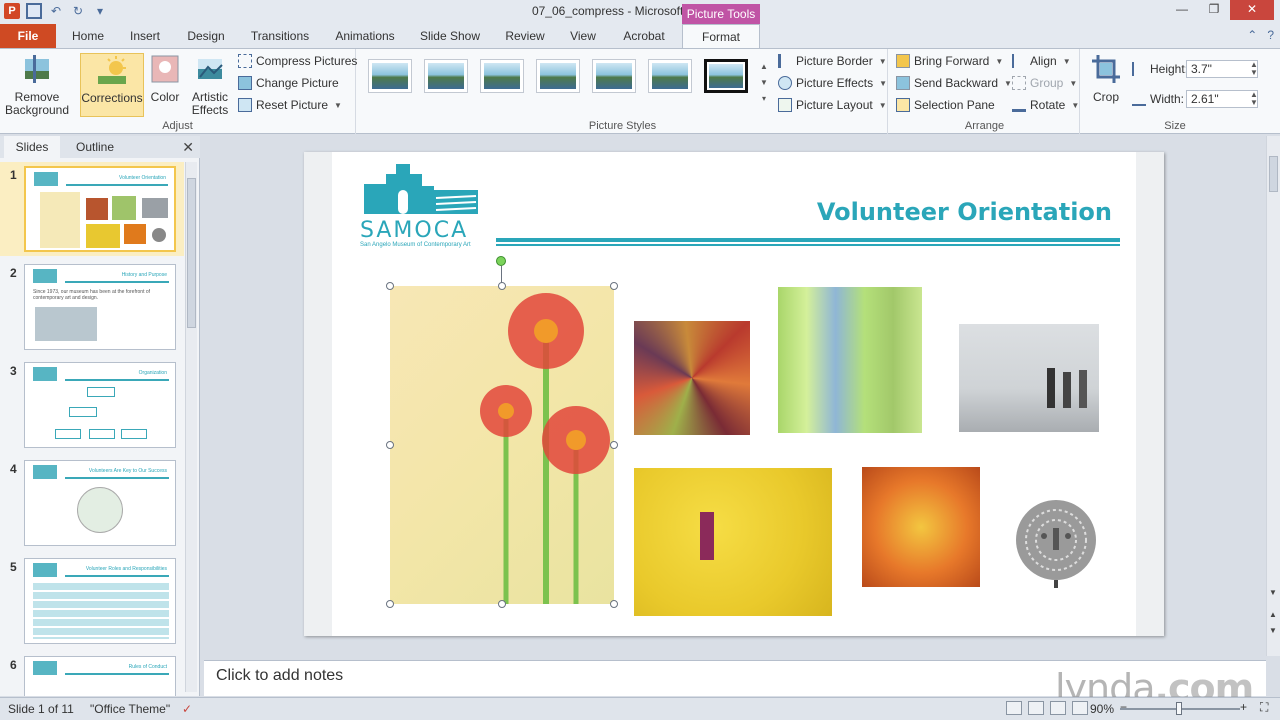 This screenshot has height=720, width=1280. I want to click on width-spinner: ▲ ▼, so click(1254, 99).